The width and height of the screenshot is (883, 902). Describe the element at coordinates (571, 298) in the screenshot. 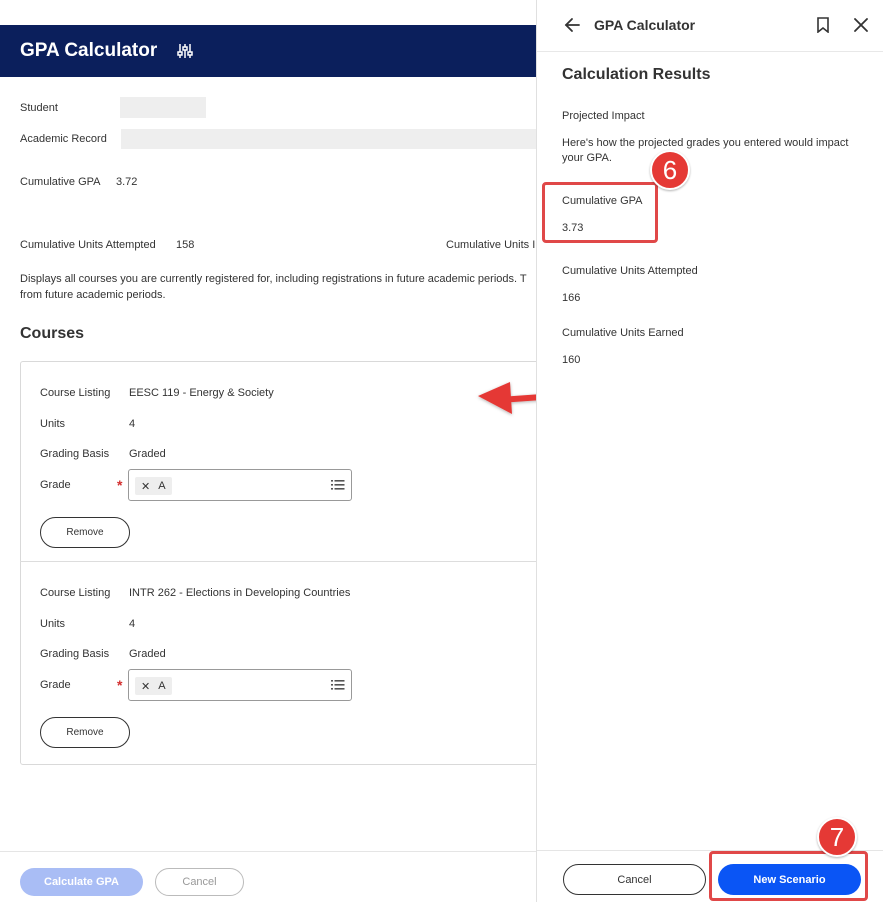

I see `projected-units-attempted-value: 166` at that location.